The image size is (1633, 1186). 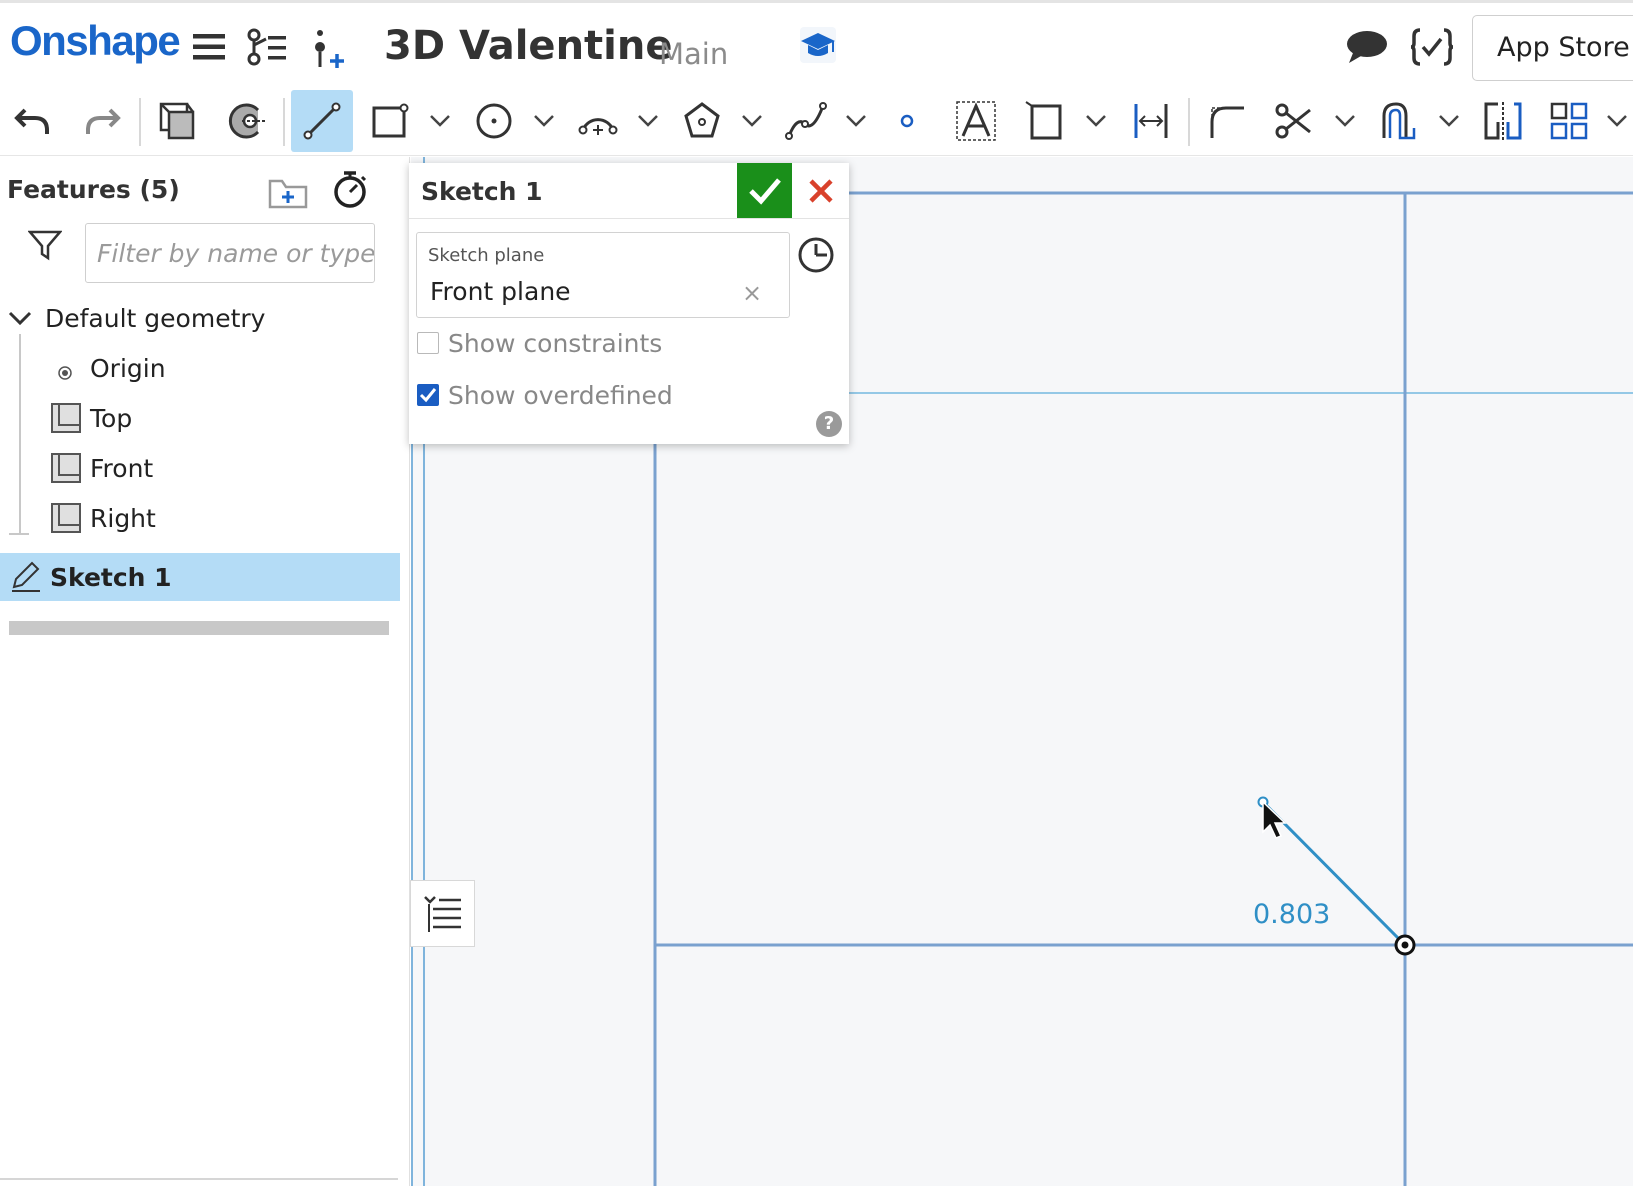 I want to click on show-constraints-label: Show constraints, so click(x=555, y=343).